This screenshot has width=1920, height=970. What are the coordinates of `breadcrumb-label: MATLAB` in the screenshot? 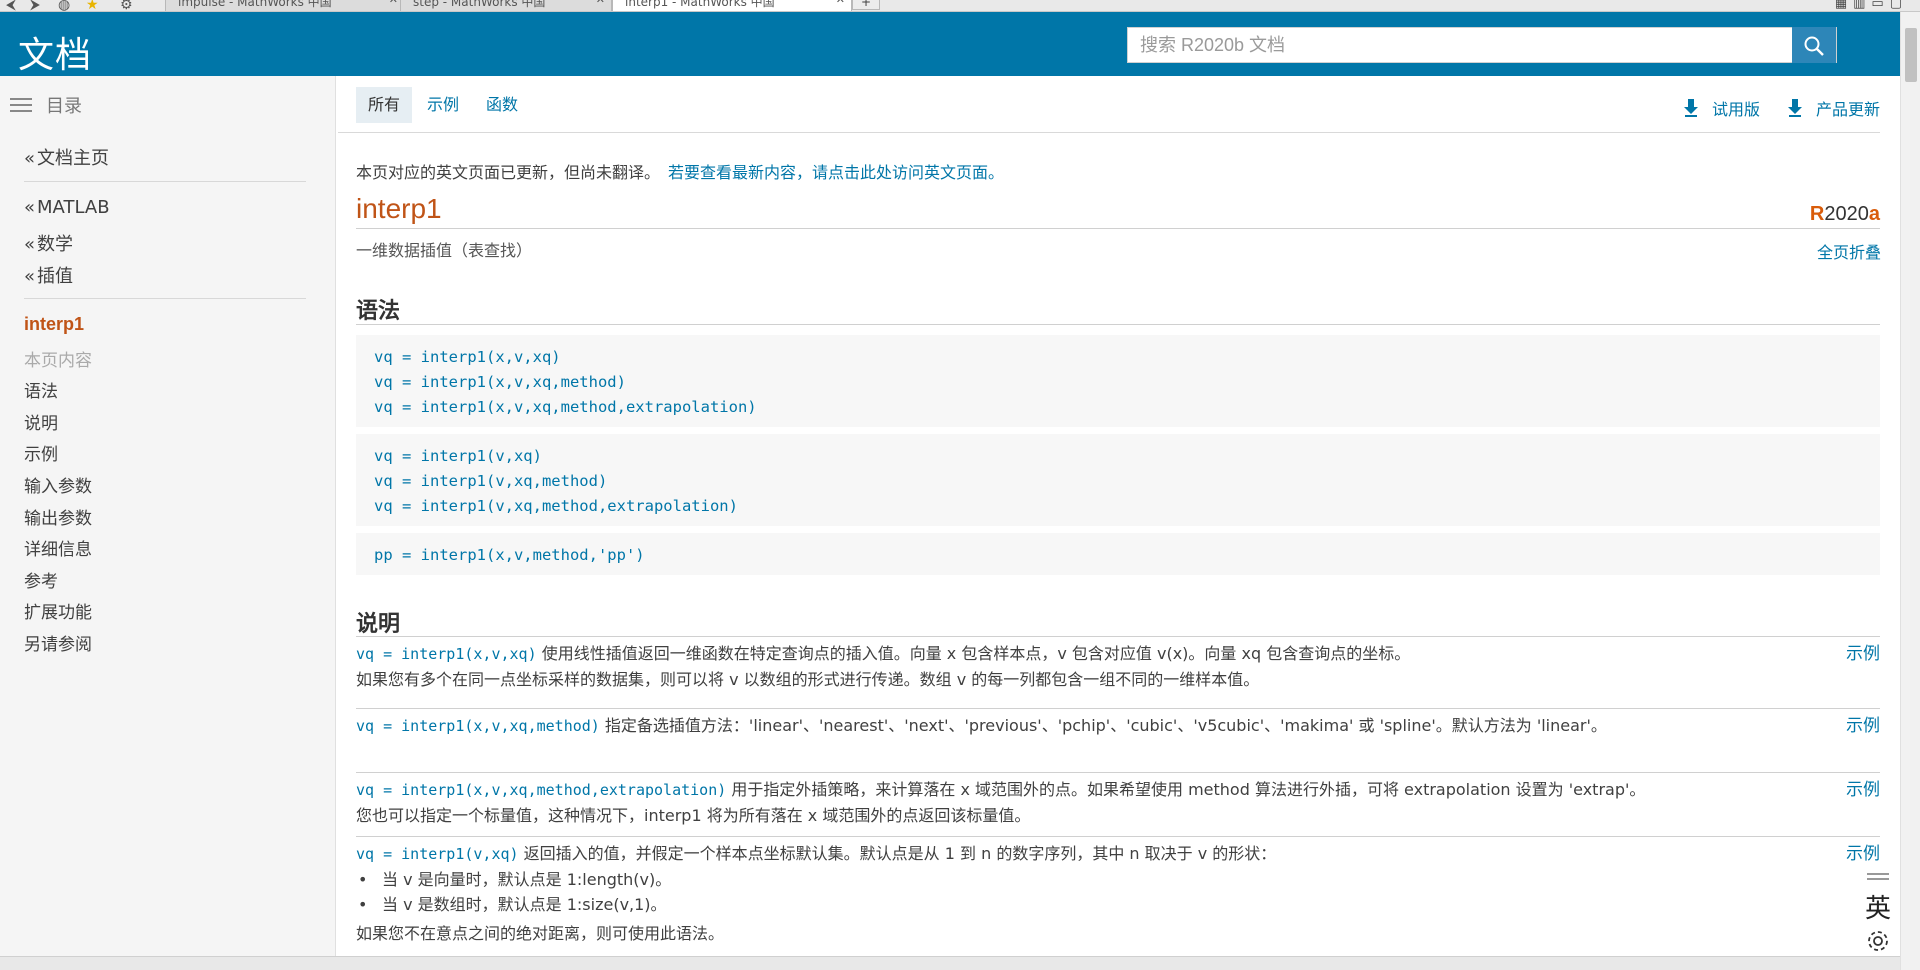 It's located at (73, 207).